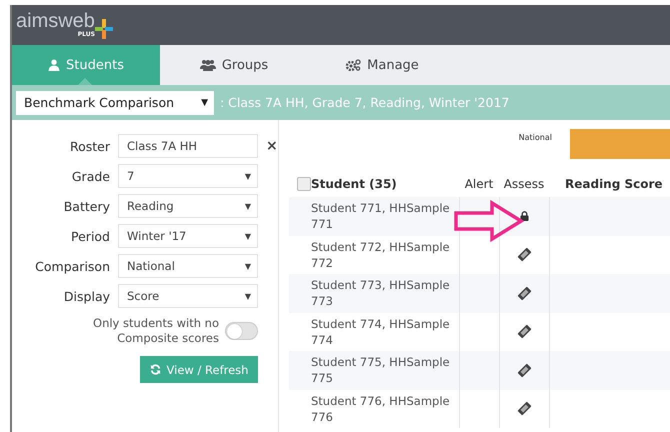 The height and width of the screenshot is (432, 670). I want to click on field-label: Battery, so click(86, 206).